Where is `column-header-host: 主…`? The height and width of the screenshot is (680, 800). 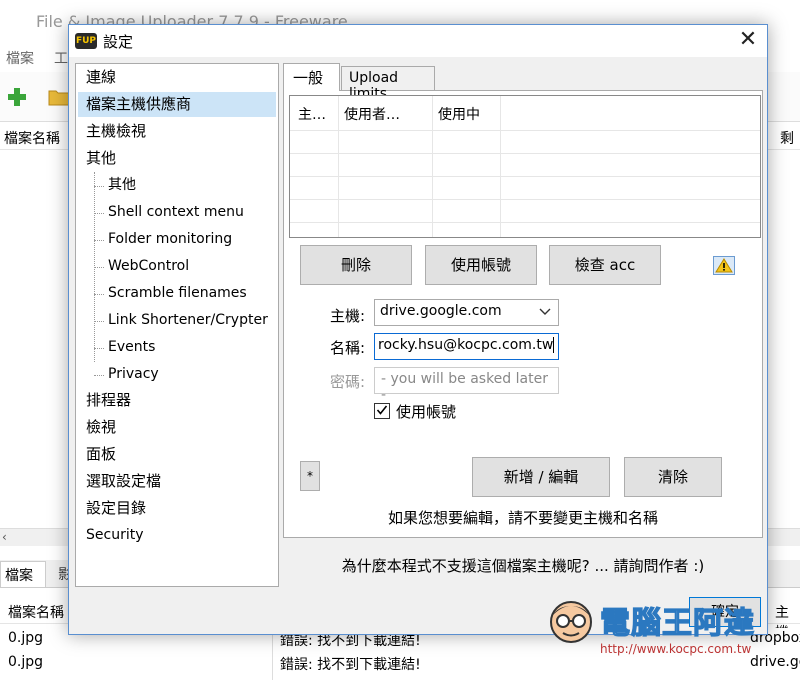
column-header-host: 主… is located at coordinates (312, 114).